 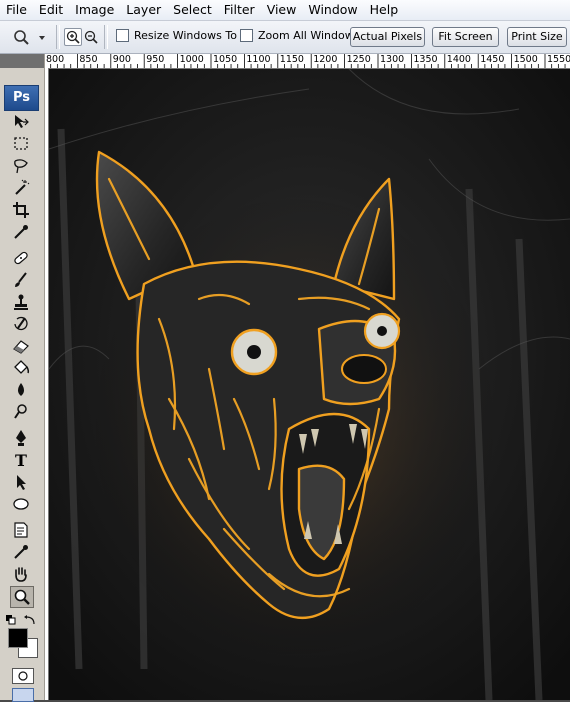 I want to click on pen-tool-icon, so click(x=21, y=438).